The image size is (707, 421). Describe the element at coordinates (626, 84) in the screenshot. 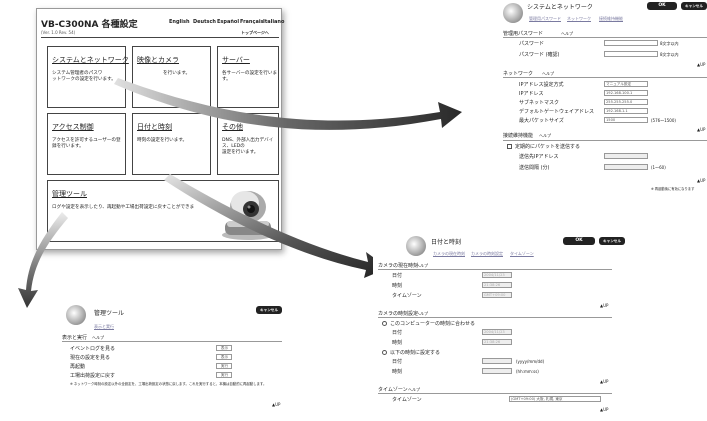

I see `ip-method-select: マニュアル設定` at that location.